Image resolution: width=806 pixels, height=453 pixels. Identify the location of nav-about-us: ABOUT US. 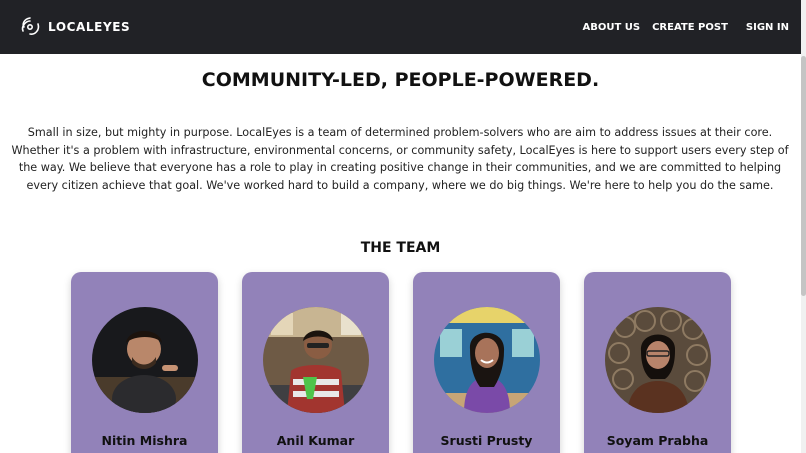
(611, 27).